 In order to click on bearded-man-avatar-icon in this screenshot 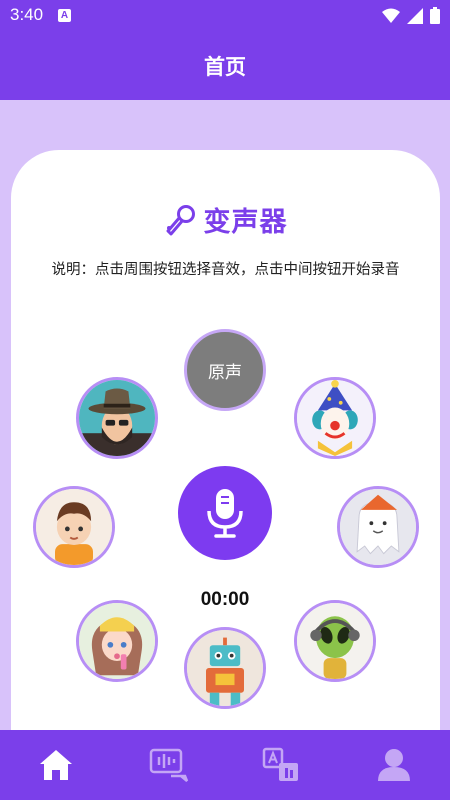, I will do `click(117, 418)`.